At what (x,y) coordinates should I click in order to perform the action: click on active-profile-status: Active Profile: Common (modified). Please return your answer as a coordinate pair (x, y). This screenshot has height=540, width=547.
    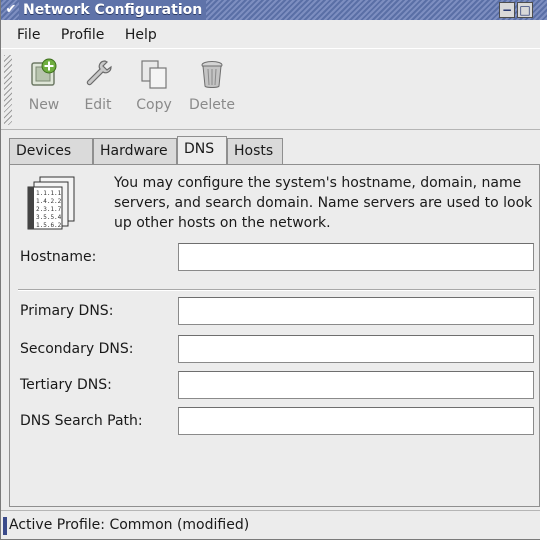
    Looking at the image, I should click on (129, 525).